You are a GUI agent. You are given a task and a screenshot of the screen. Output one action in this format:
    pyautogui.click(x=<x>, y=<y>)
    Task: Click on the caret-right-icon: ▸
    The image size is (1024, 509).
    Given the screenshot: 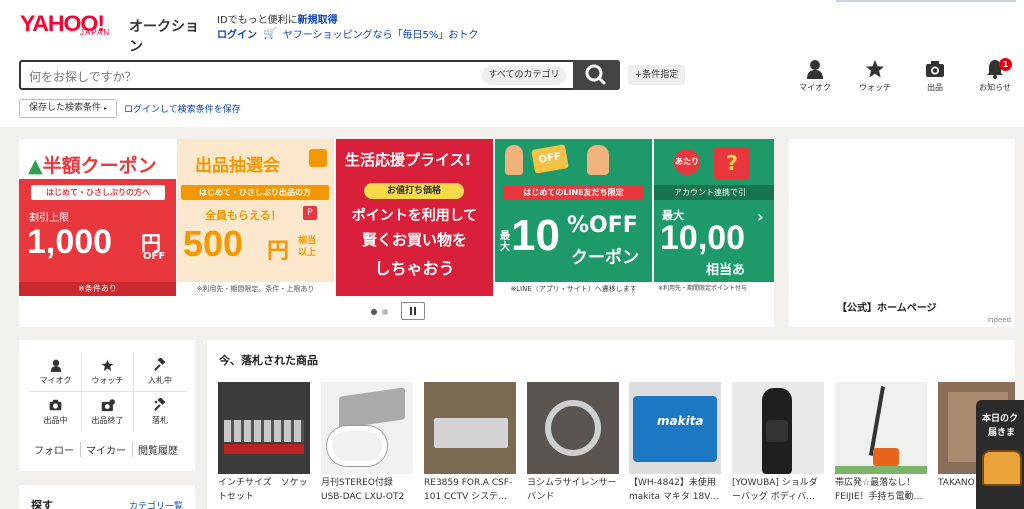 What is the action you would take?
    pyautogui.click(x=105, y=108)
    